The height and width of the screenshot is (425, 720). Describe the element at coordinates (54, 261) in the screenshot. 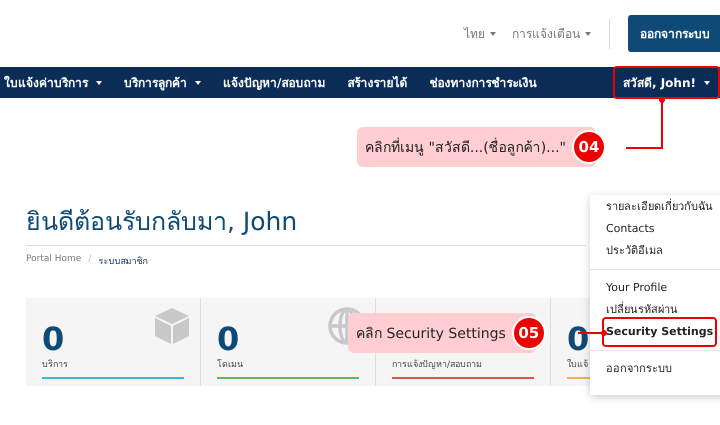

I see `breadcrumb-link: Portal Home` at that location.